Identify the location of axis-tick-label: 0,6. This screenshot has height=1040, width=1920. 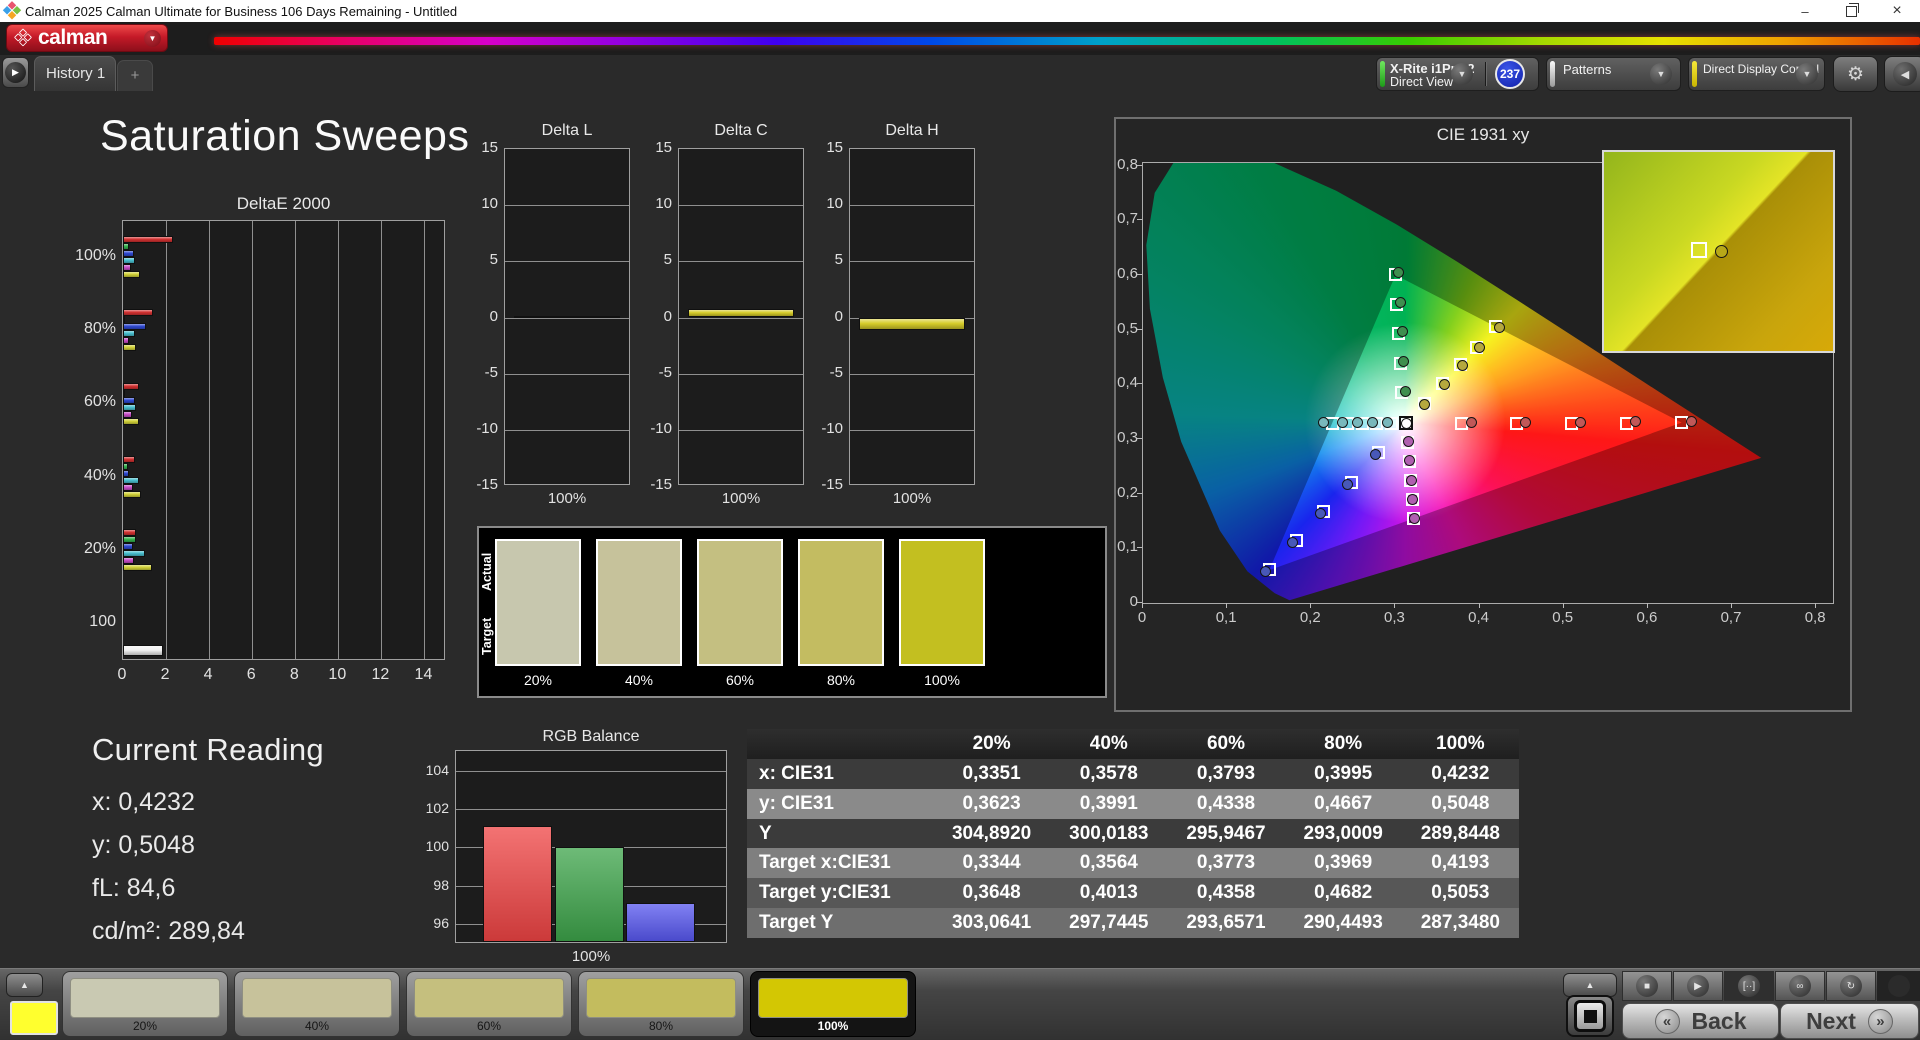
(1127, 274).